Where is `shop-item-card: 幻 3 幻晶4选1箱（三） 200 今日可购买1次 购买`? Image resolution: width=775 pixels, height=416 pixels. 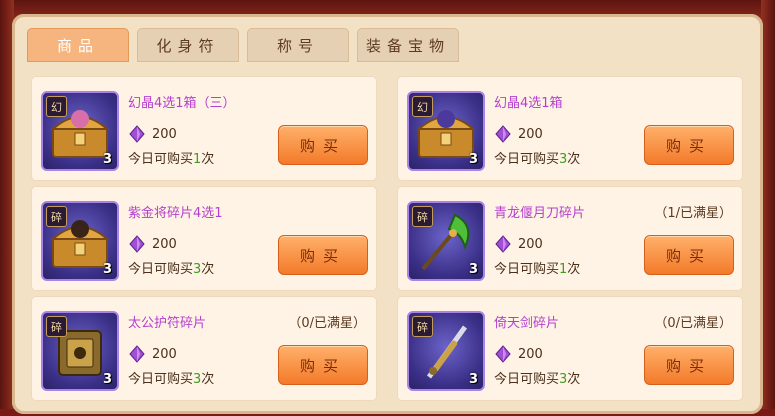 shop-item-card: 幻 3 幻晶4选1箱（三） 200 今日可购买1次 购买 is located at coordinates (204, 128).